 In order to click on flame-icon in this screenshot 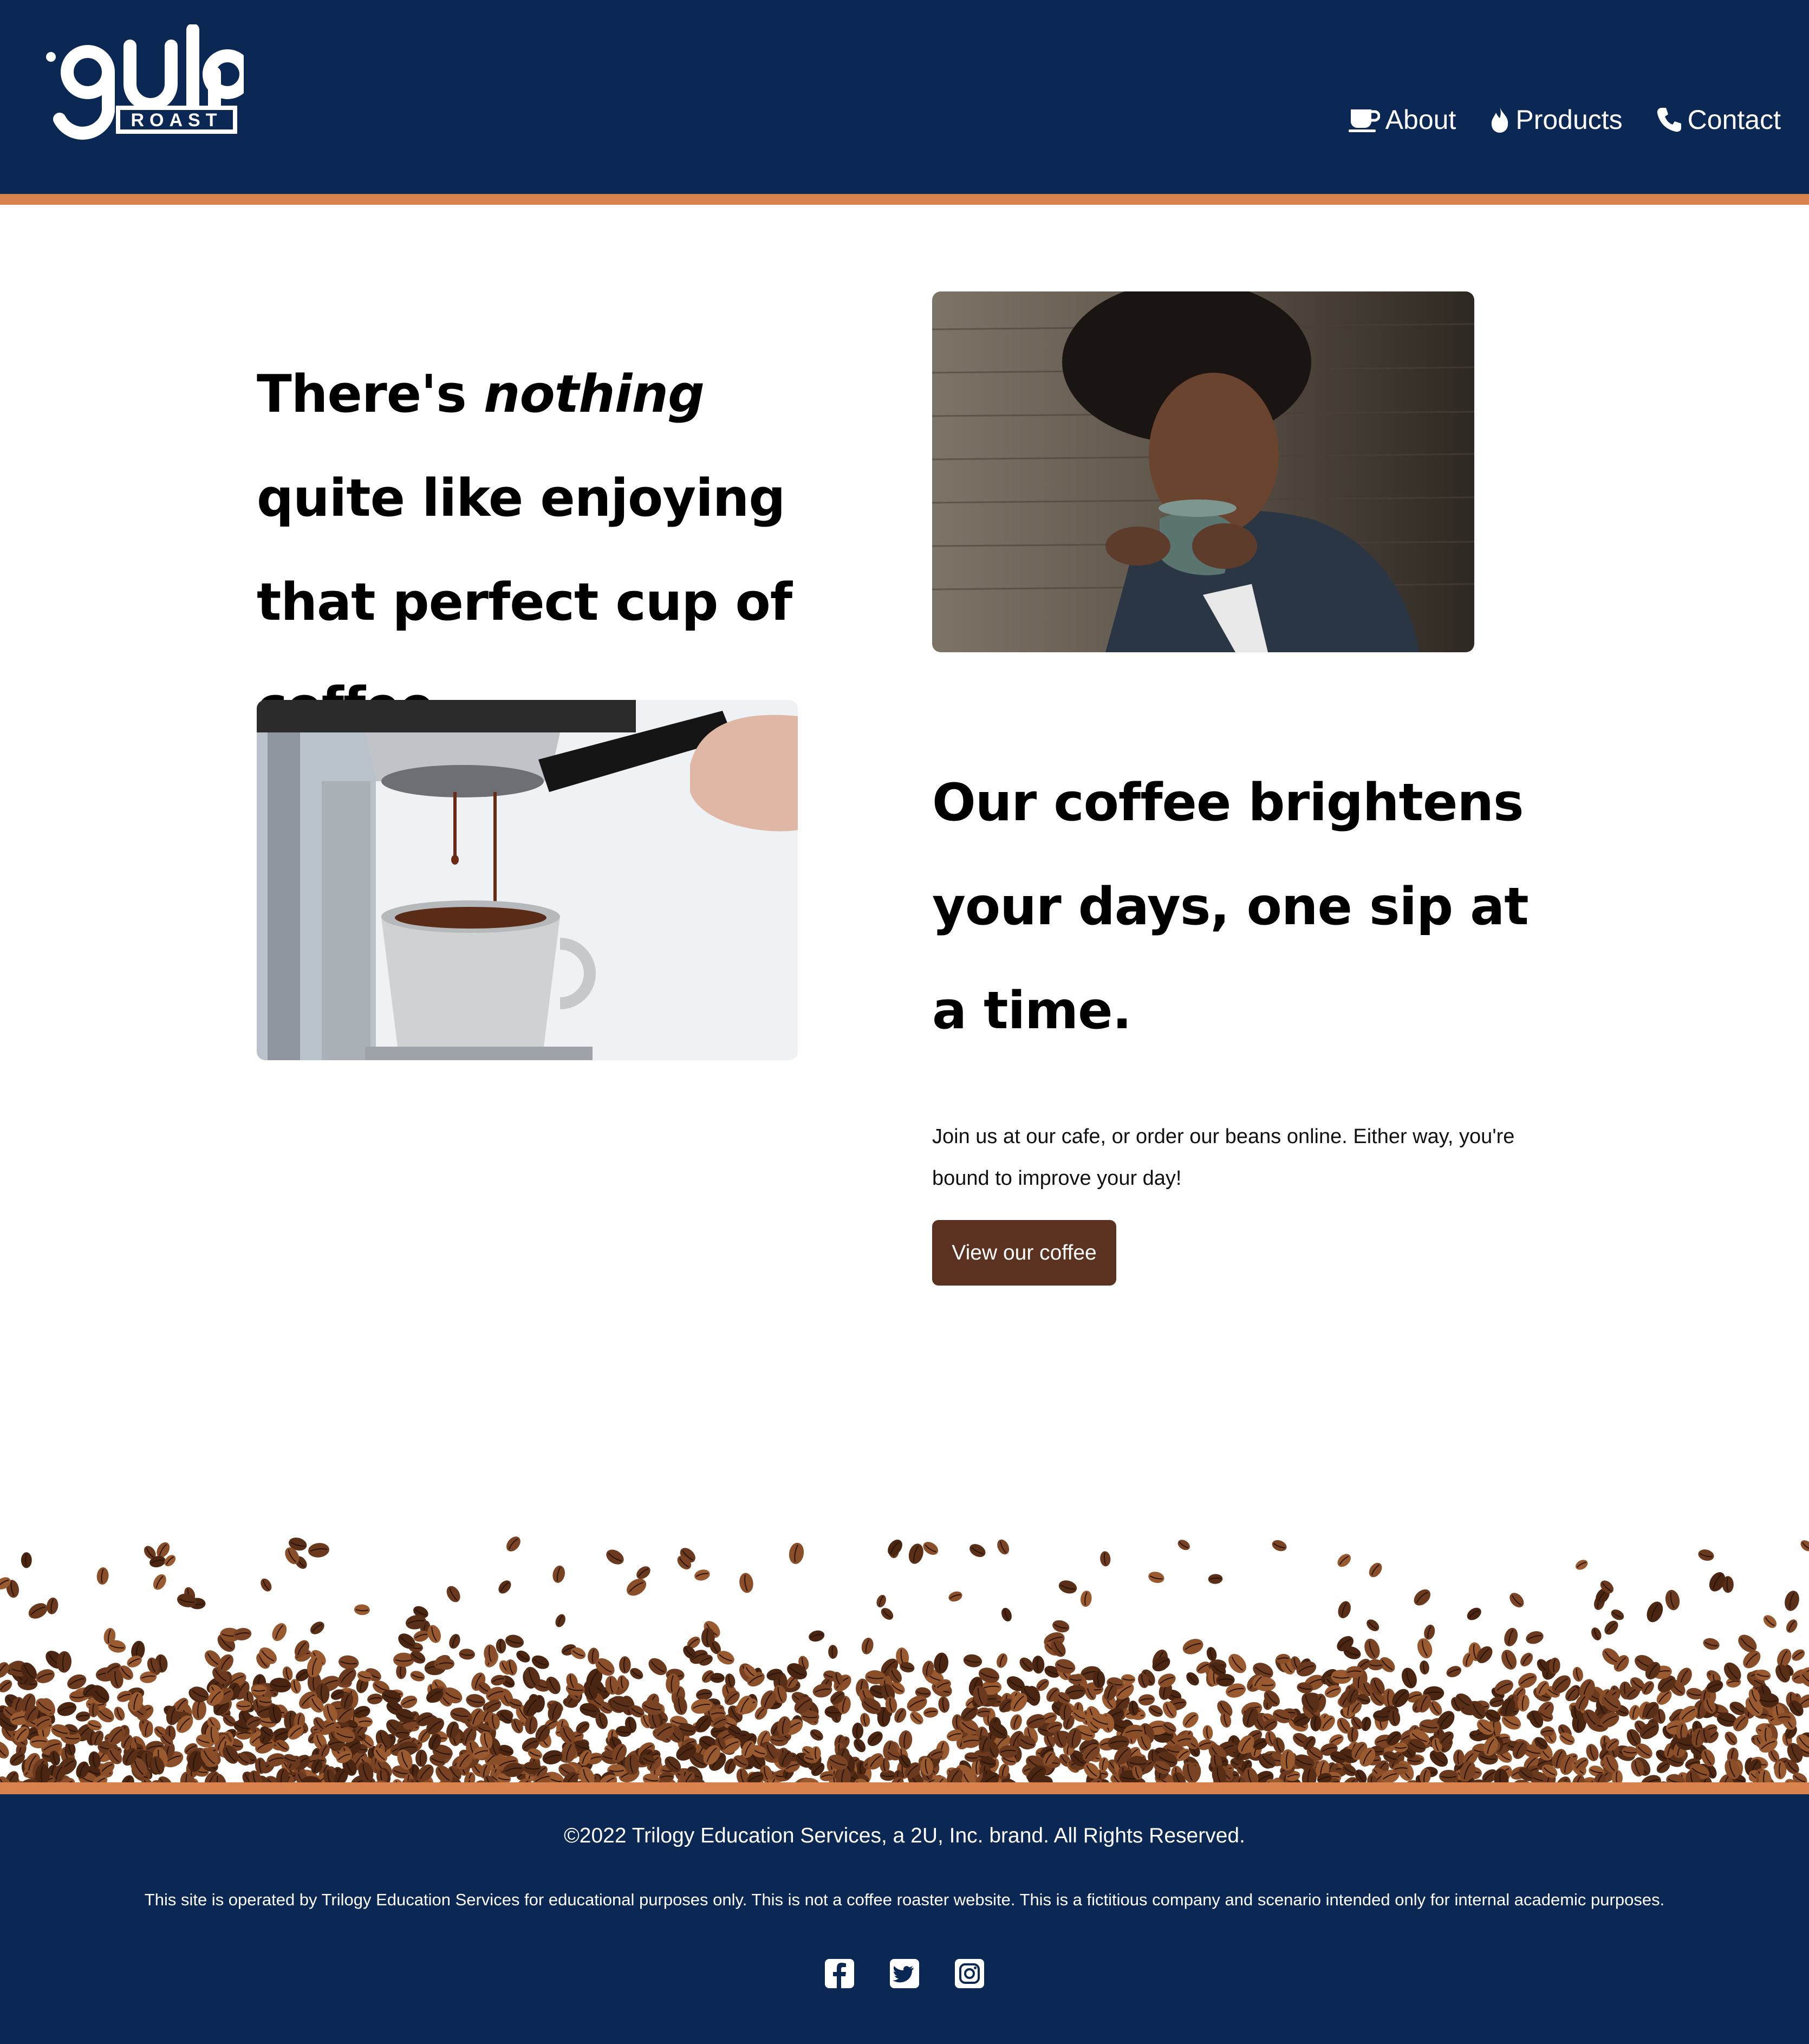, I will do `click(1500, 120)`.